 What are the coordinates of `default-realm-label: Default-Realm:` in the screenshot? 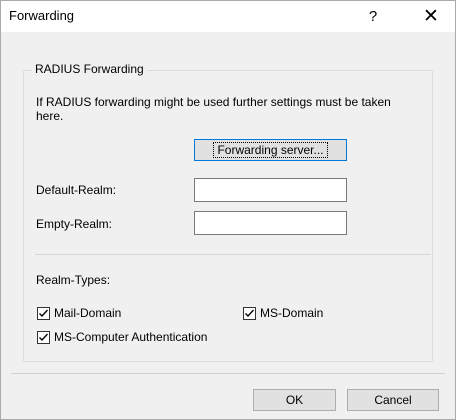 It's located at (76, 190).